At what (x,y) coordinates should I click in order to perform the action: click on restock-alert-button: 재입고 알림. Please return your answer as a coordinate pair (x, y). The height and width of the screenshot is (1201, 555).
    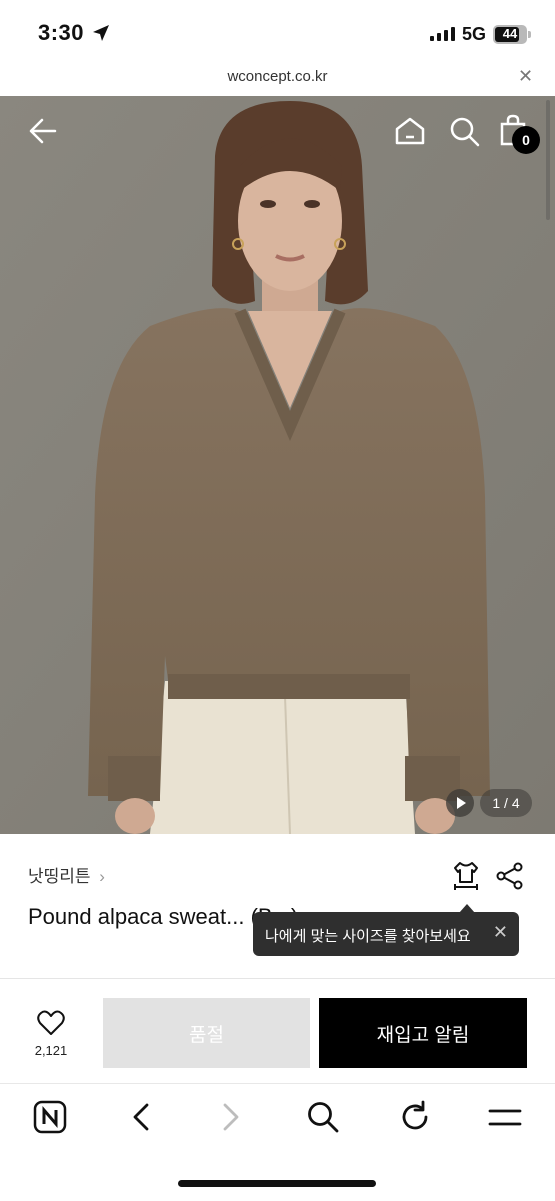
    Looking at the image, I should click on (423, 1033).